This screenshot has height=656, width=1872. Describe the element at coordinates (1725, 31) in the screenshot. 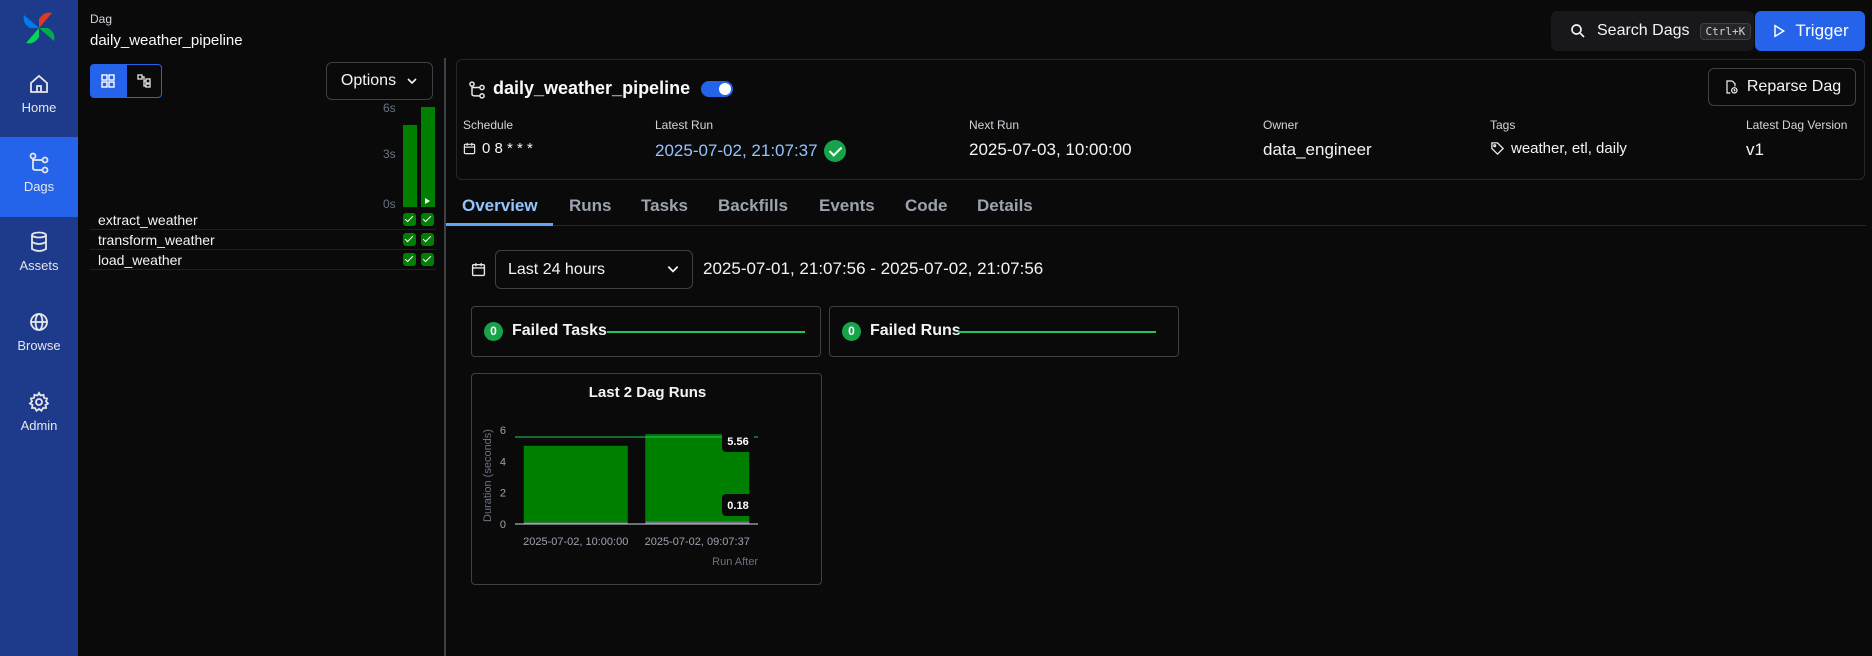

I see `search-shortcut: Ctrl+K` at that location.